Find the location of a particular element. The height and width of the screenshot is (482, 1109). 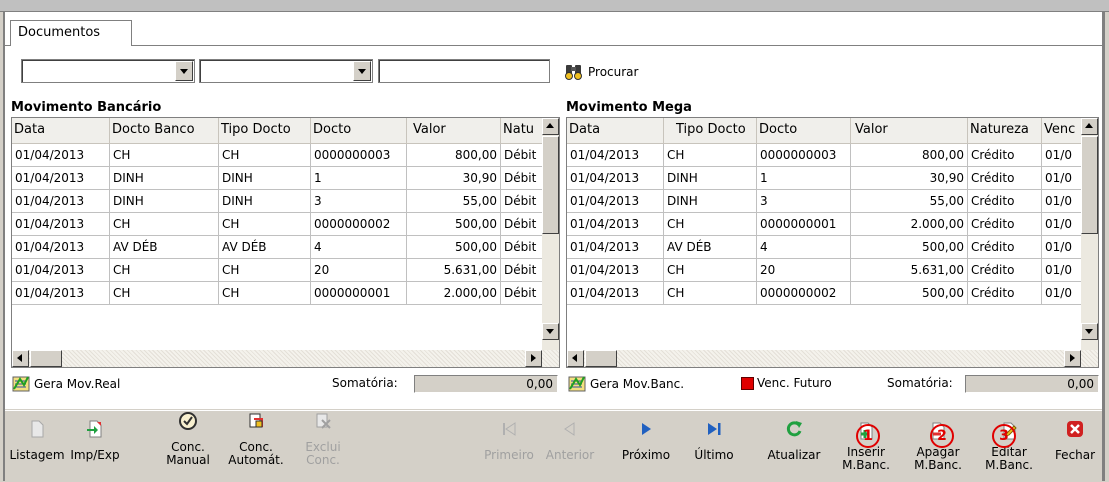

cell-valor: 5.631,00 is located at coordinates (909, 270).